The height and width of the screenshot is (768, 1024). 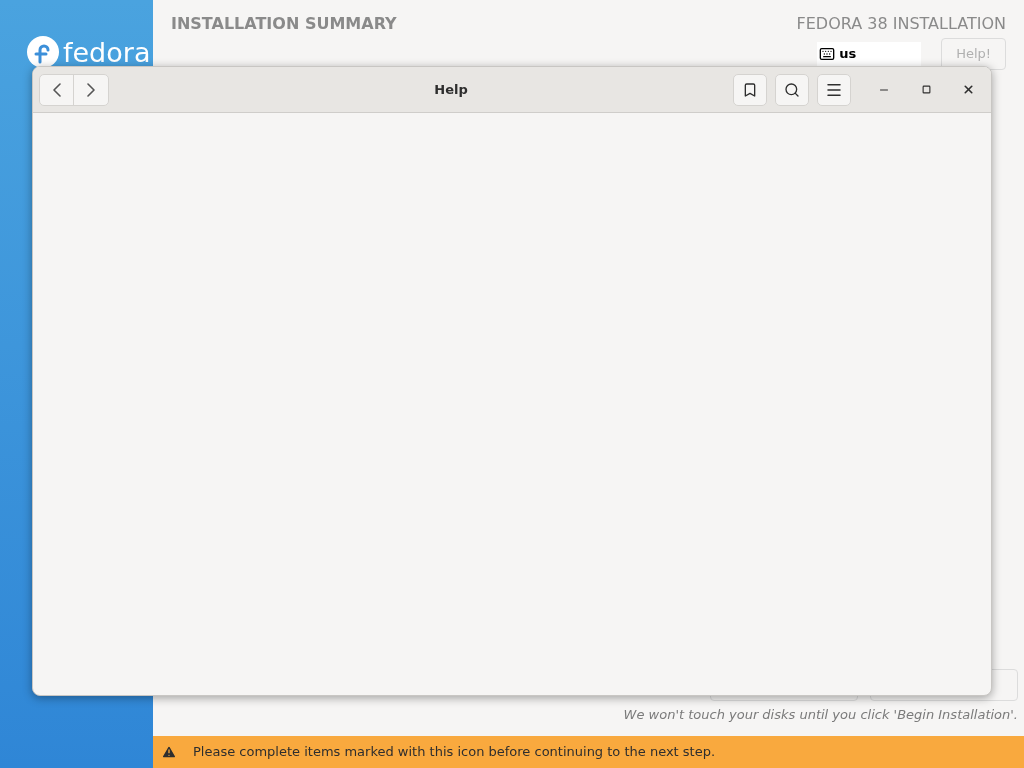 What do you see at coordinates (454, 752) in the screenshot?
I see `warning-message: Please complete items marked with this icon before continuing to the next step.` at bounding box center [454, 752].